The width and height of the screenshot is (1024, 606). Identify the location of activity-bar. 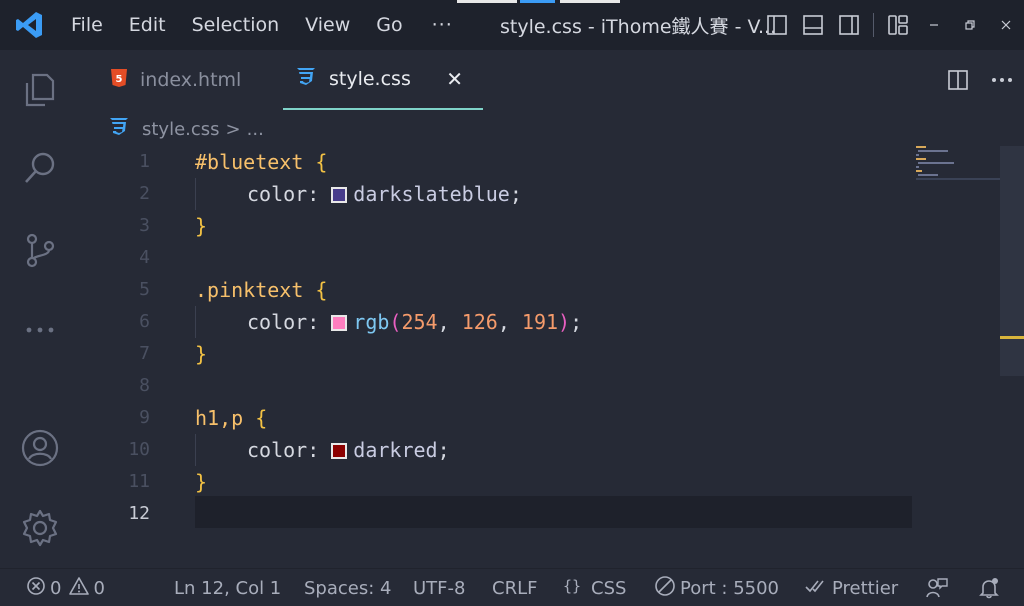
(40, 309).